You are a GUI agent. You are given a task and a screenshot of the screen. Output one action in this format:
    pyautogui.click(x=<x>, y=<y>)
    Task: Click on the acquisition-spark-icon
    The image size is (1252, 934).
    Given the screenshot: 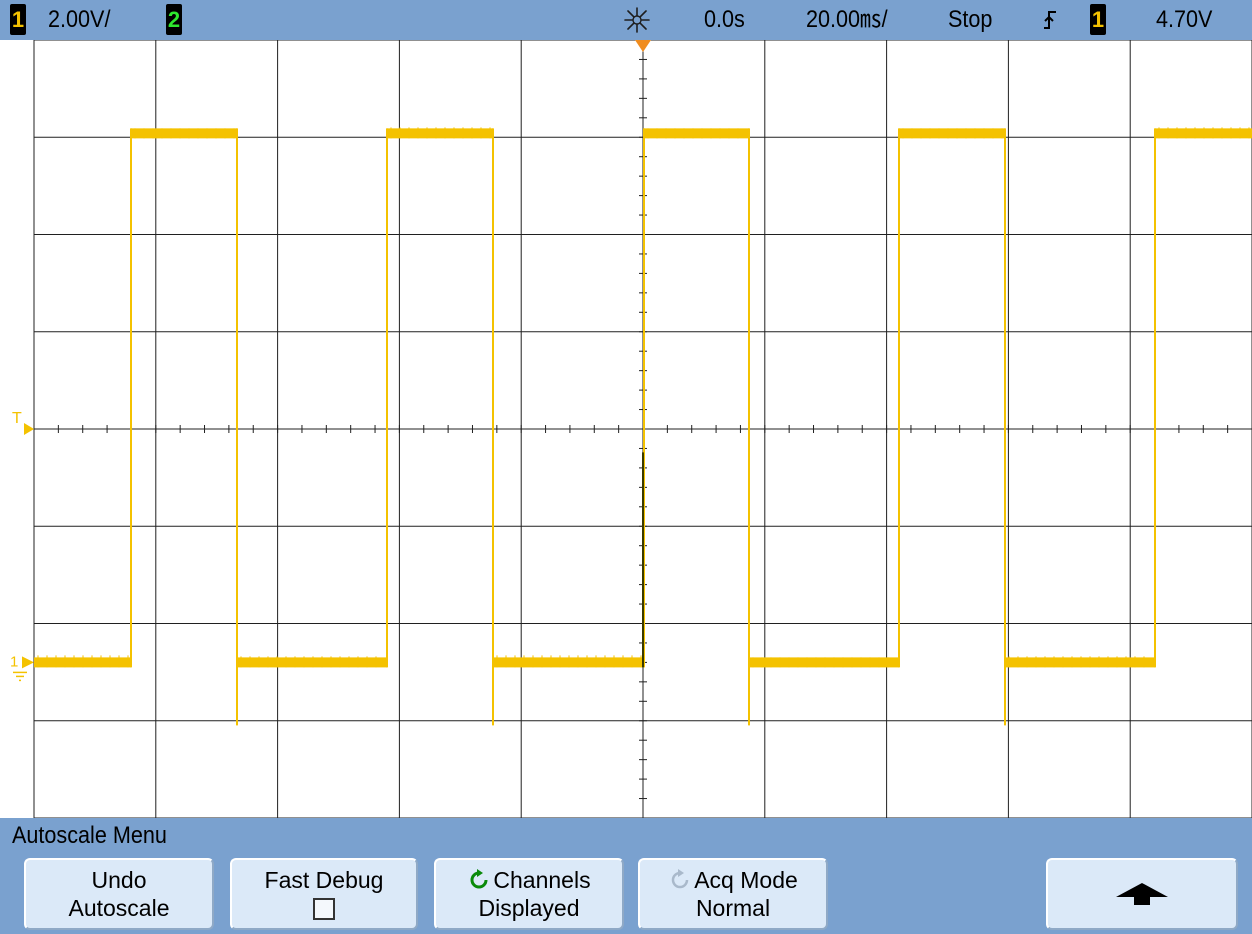 What is the action you would take?
    pyautogui.click(x=637, y=20)
    